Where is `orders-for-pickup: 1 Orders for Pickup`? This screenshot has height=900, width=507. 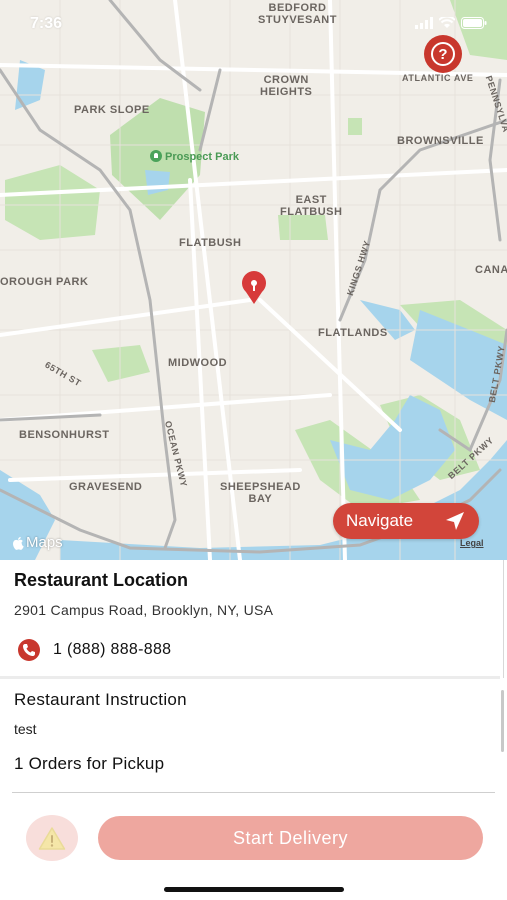 orders-for-pickup: 1 Orders for Pickup is located at coordinates (89, 763).